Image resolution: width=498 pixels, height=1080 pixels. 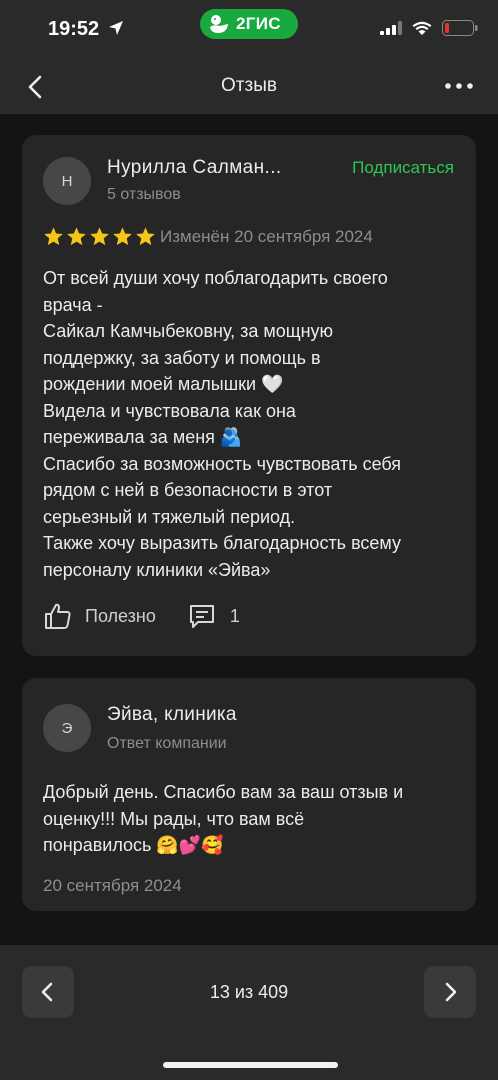 I want to click on rating-stars, so click(x=99, y=236).